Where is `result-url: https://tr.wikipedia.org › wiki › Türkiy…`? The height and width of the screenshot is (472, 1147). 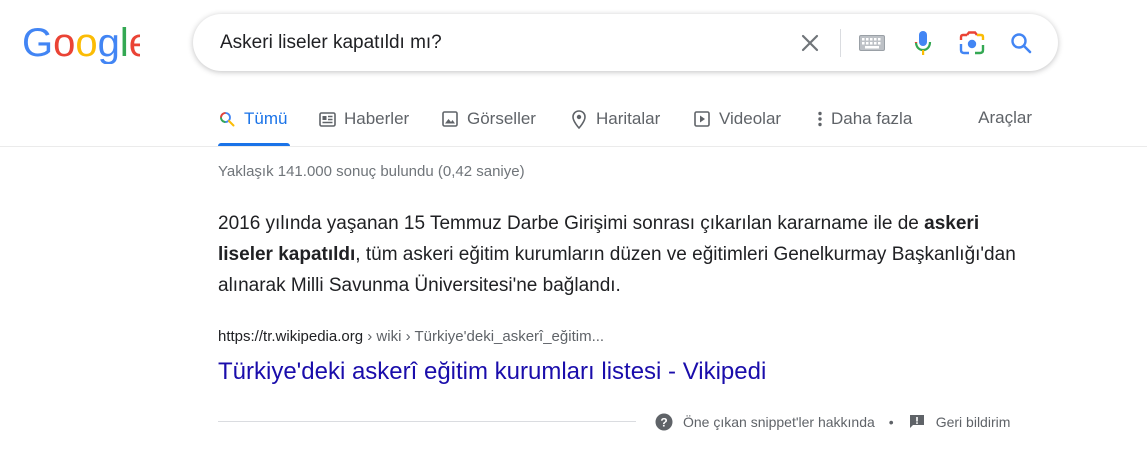 result-url: https://tr.wikipedia.org › wiki › Türkiy… is located at coordinates (411, 336).